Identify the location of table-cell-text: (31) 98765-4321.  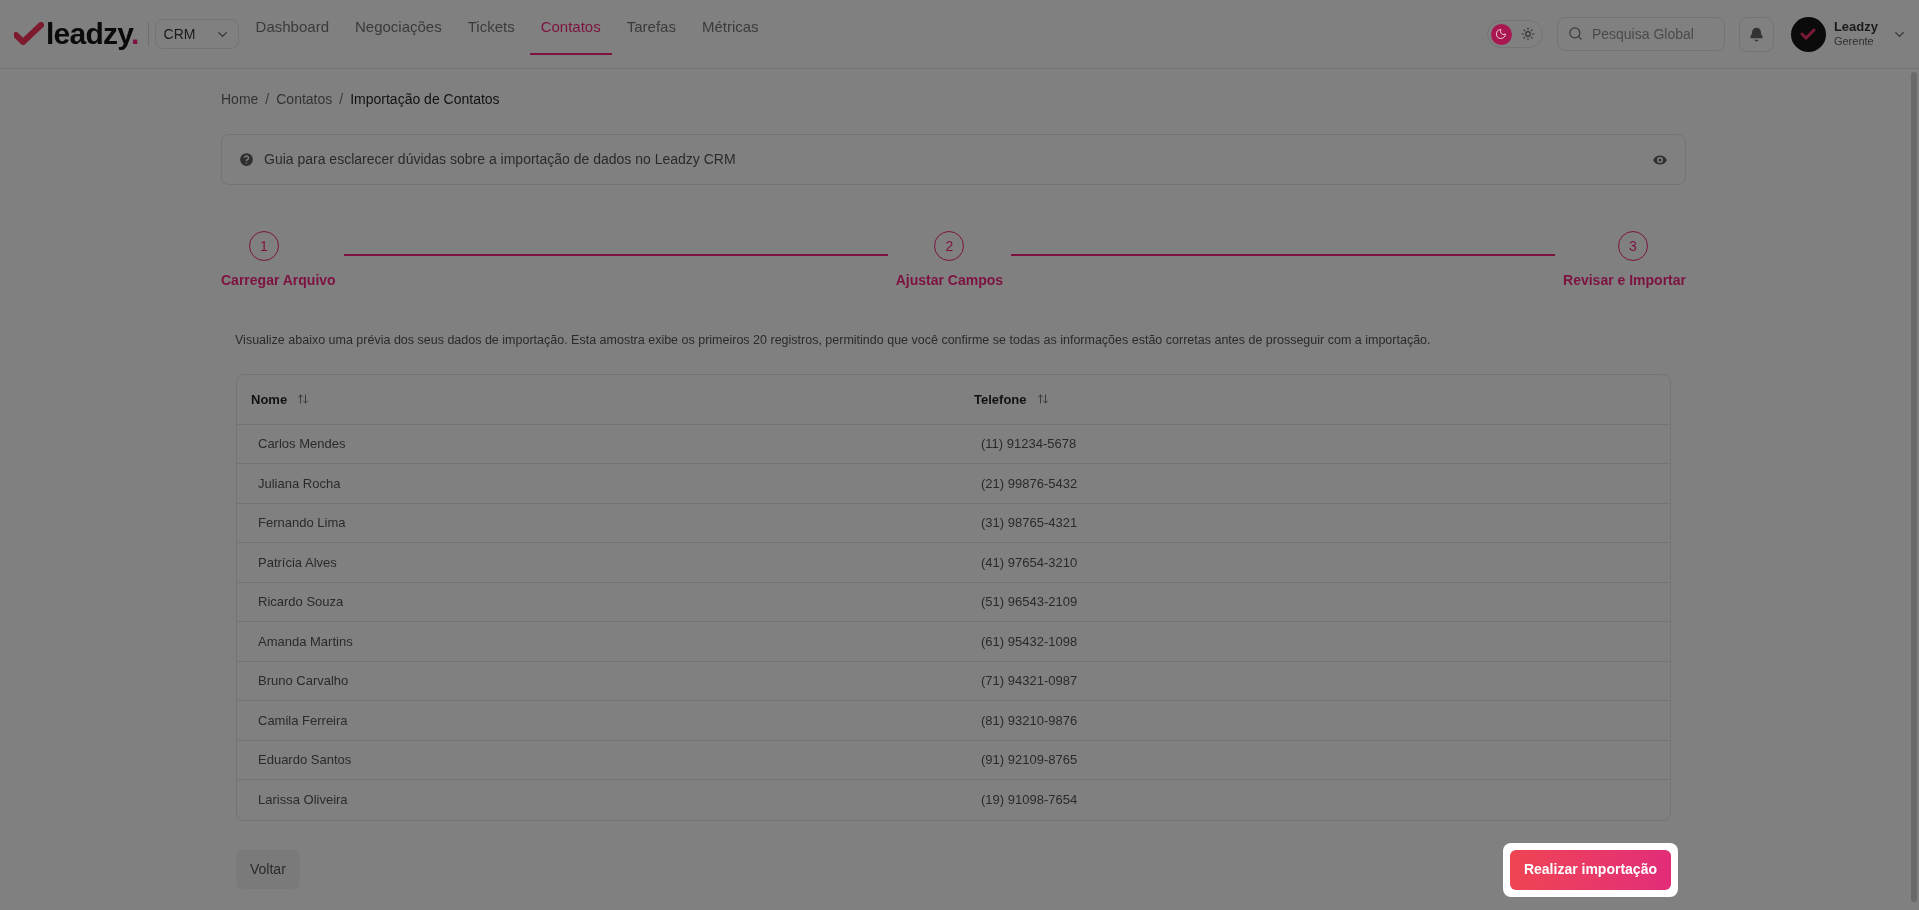
(1029, 523).